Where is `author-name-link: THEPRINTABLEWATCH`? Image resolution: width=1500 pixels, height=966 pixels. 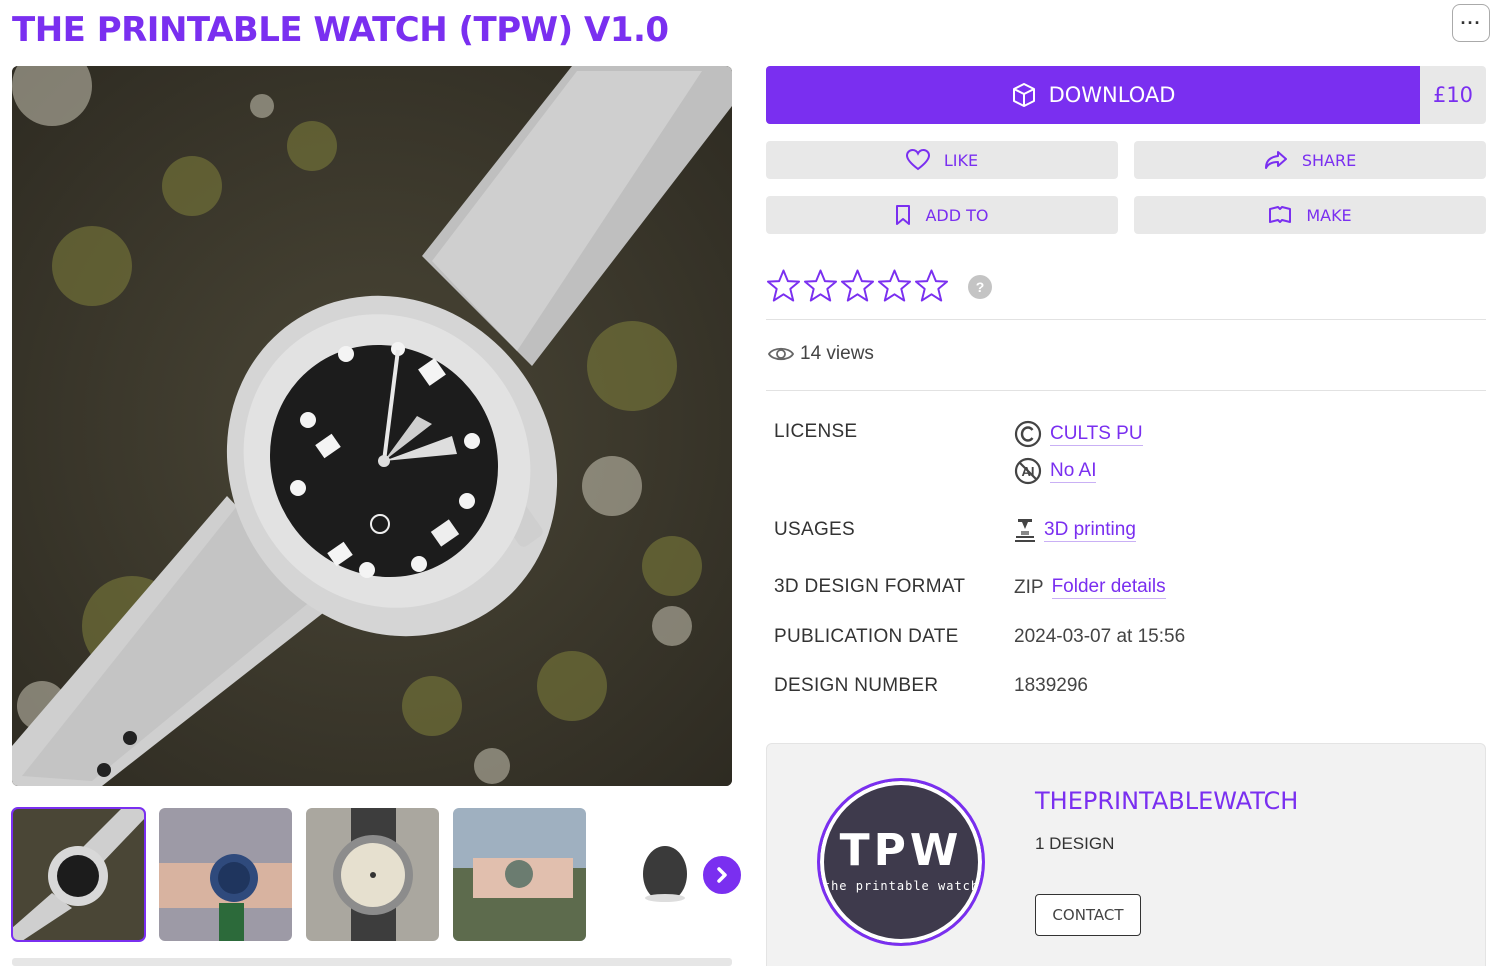
author-name-link: THEPRINTABLEWATCH is located at coordinates (1166, 801).